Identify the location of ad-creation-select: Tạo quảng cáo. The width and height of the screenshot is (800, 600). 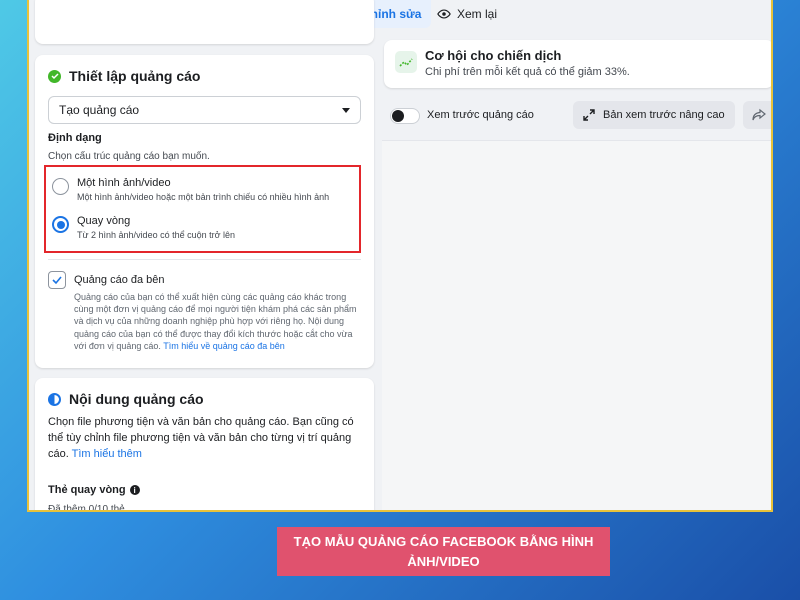
(204, 110).